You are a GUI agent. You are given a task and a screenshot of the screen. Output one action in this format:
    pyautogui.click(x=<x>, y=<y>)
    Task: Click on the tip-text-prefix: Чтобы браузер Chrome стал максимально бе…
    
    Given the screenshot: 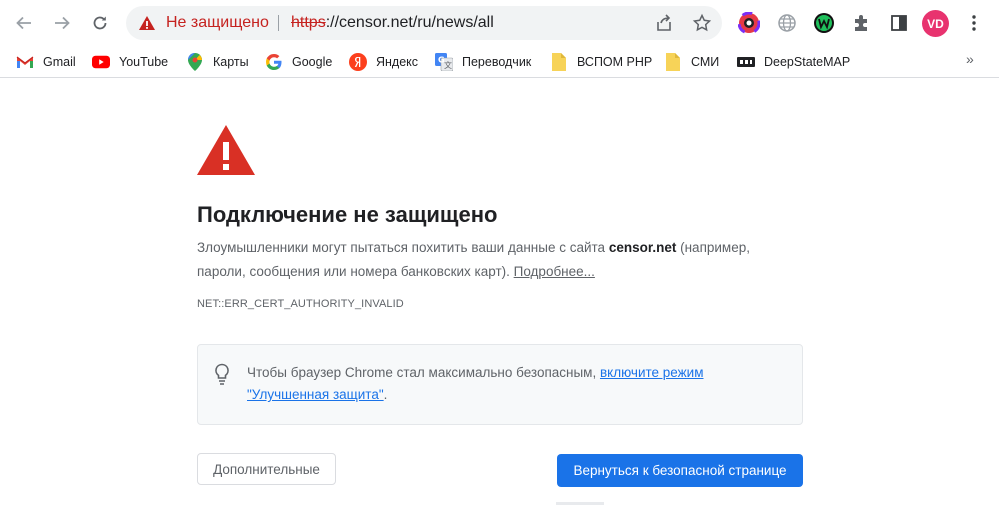 What is the action you would take?
    pyautogui.click(x=423, y=372)
    